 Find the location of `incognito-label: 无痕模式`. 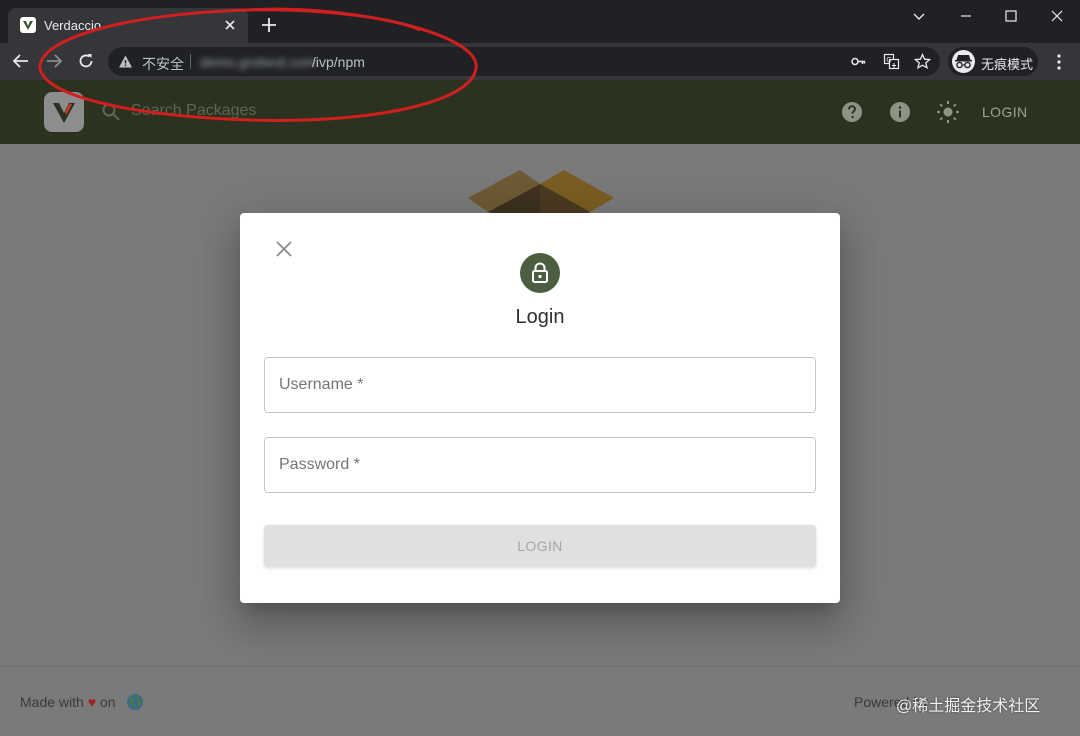

incognito-label: 无痕模式 is located at coordinates (1007, 64).